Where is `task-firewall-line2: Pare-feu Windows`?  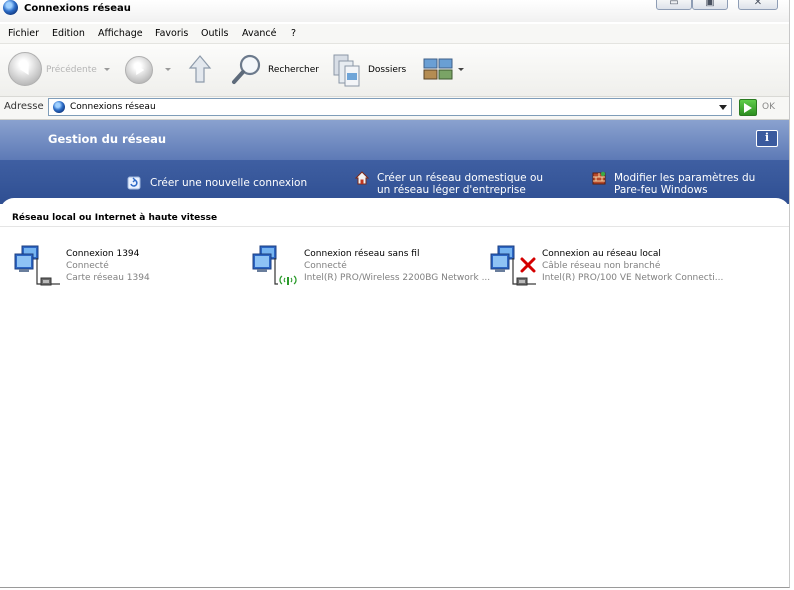 task-firewall-line2: Pare-feu Windows is located at coordinates (661, 190).